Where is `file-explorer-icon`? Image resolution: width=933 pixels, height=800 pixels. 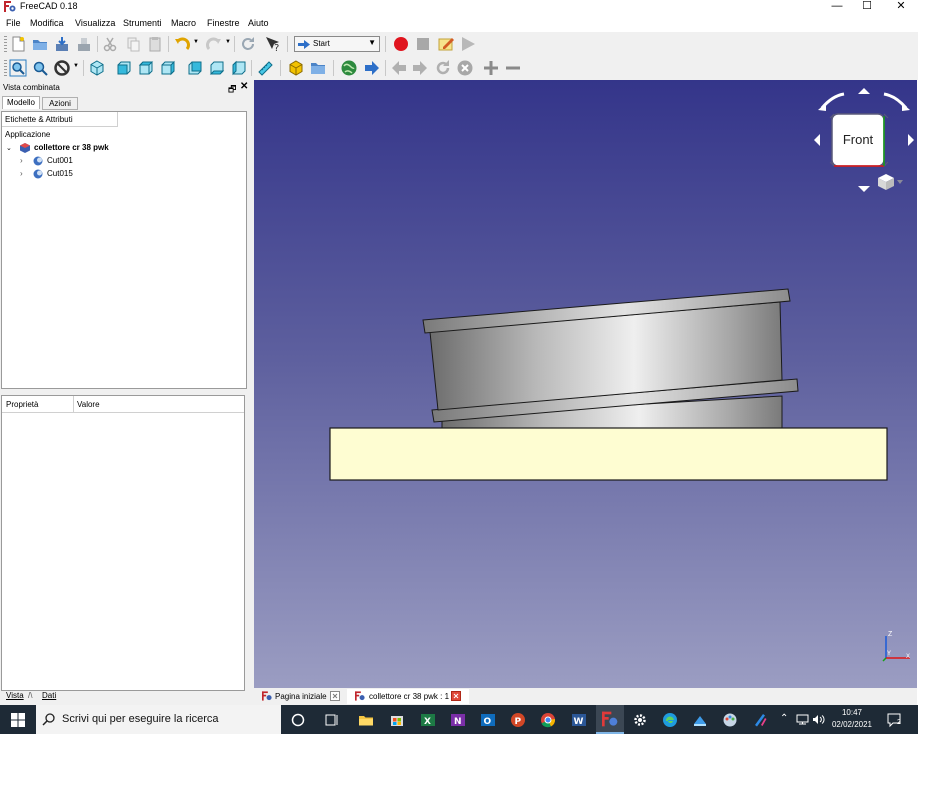
file-explorer-icon is located at coordinates (366, 720).